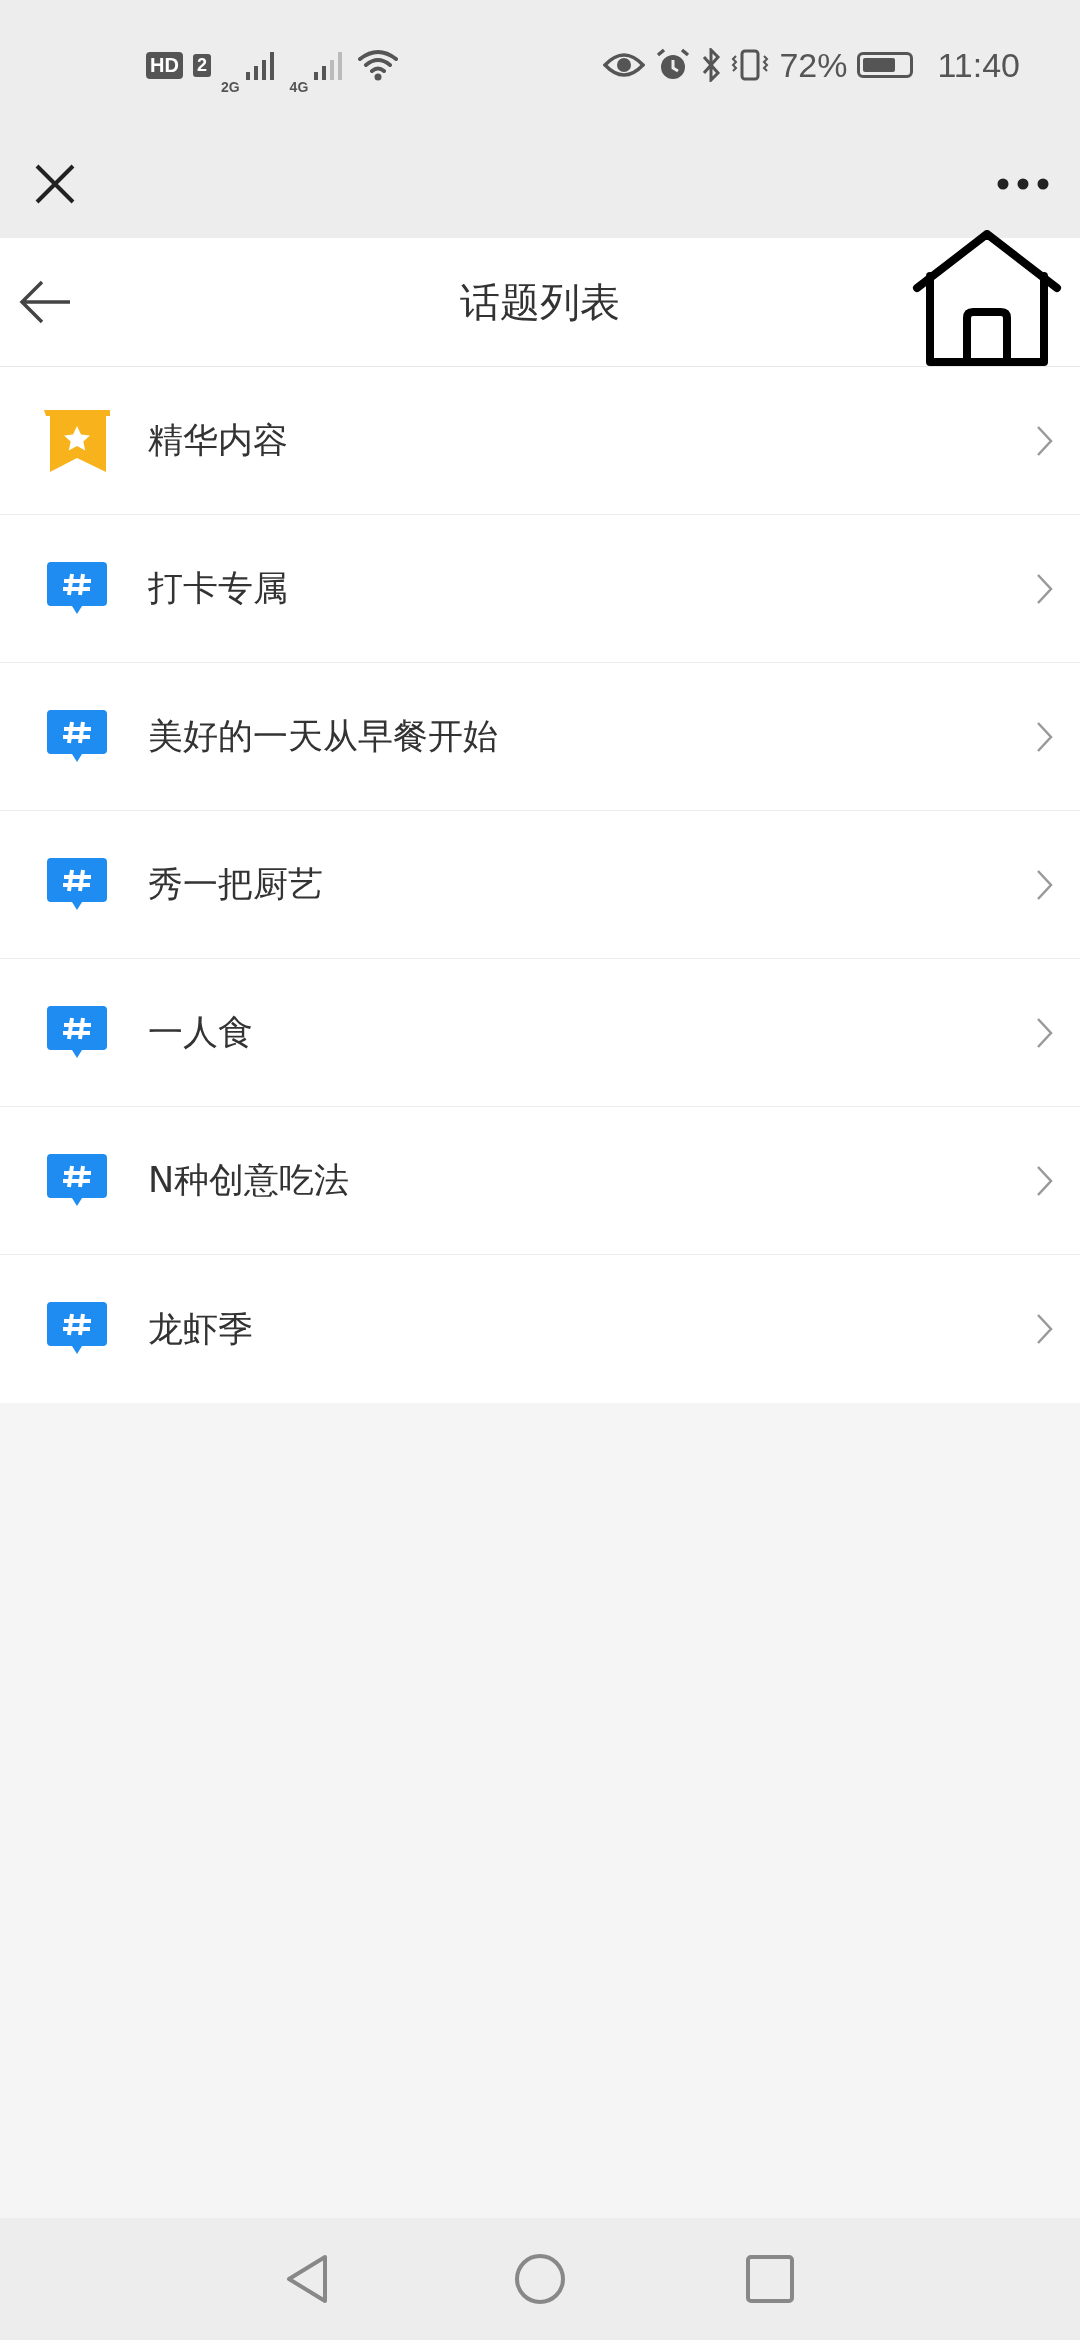 The width and height of the screenshot is (1080, 2340). I want to click on topic-row: 精华内容, so click(540, 441).